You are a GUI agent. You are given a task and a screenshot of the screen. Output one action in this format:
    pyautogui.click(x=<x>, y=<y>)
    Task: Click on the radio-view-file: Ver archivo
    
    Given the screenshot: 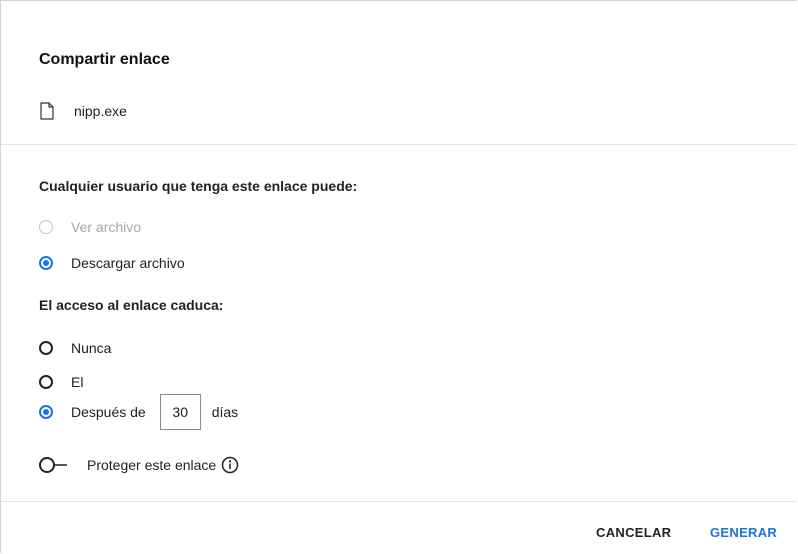 What is the action you would take?
    pyautogui.click(x=90, y=227)
    